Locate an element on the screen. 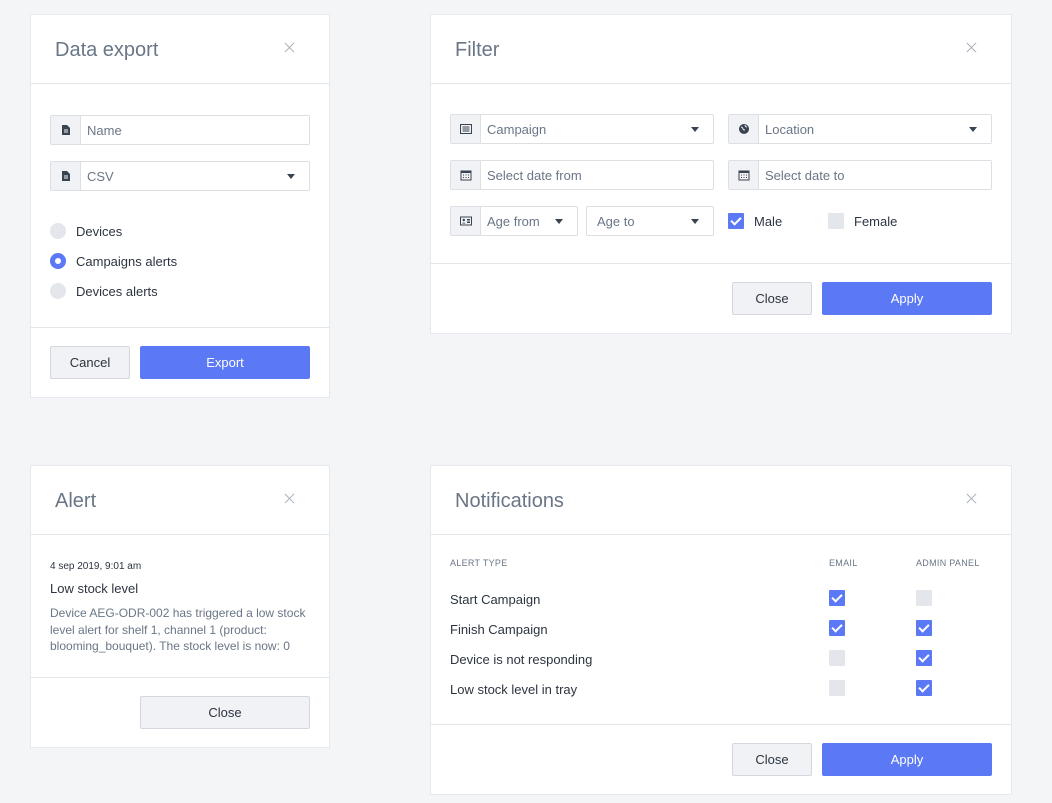  format-value: CSV is located at coordinates (100, 176).